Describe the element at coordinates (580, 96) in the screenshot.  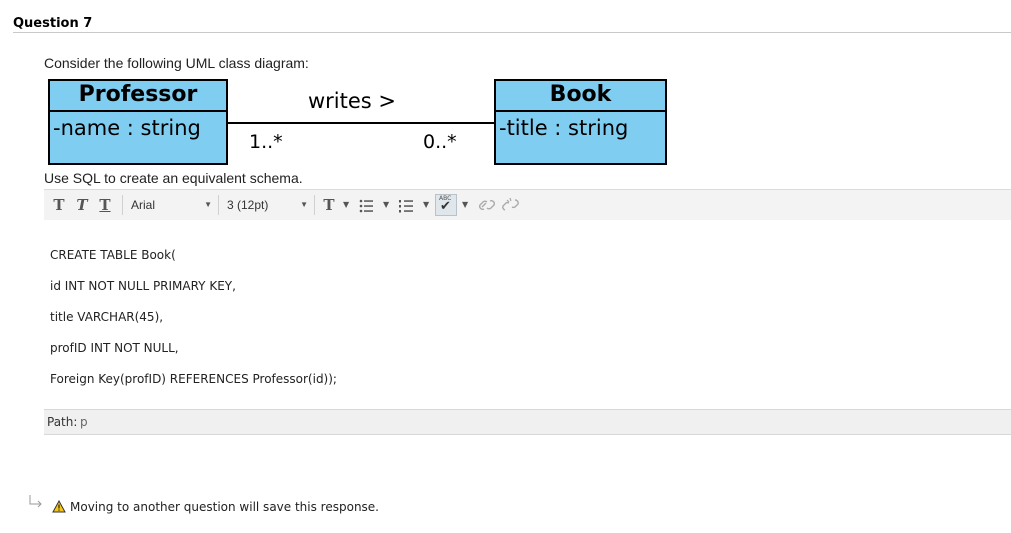
I see `uml-class-name: Book` at that location.